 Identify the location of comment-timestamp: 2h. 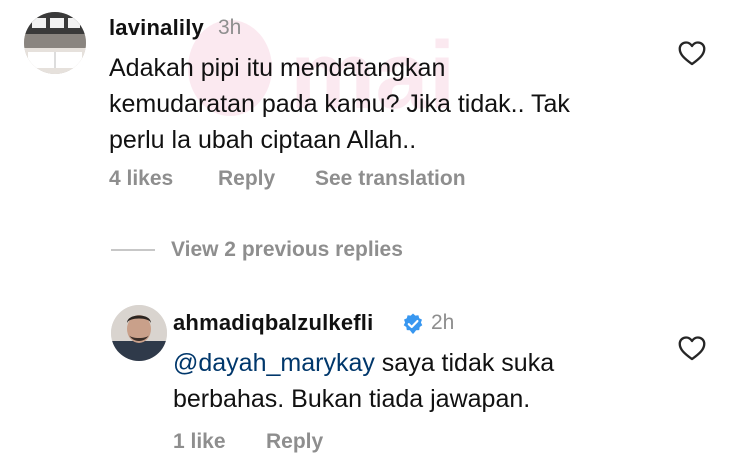
(443, 322).